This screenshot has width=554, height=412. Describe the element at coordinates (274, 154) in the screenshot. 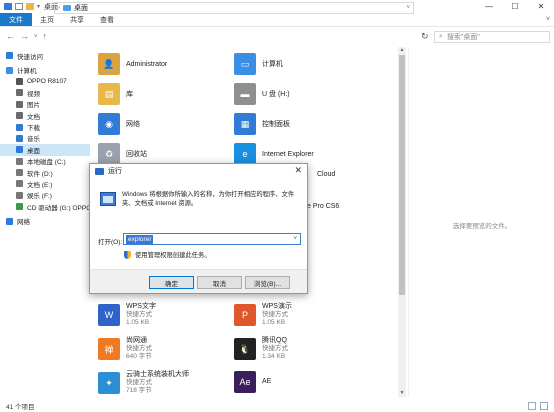

I see `desktop-item: e Internet Explorer` at that location.